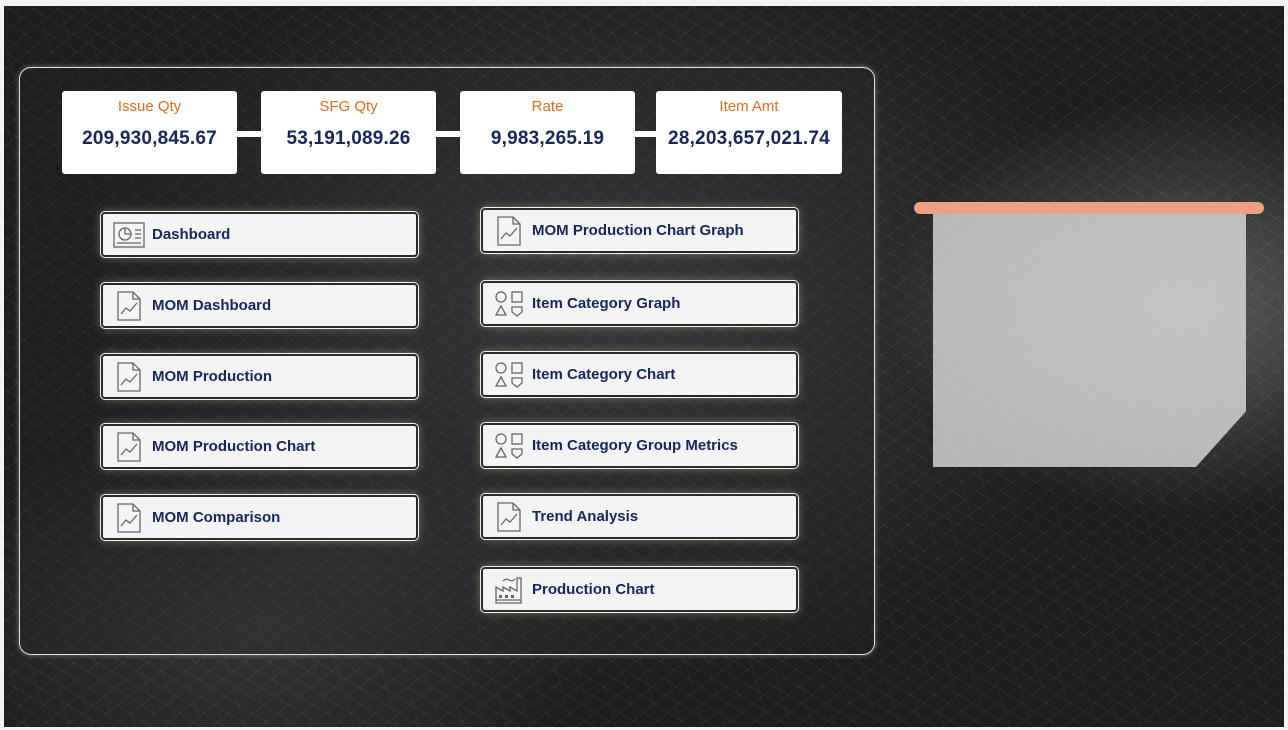 The width and height of the screenshot is (1288, 730). I want to click on nav-button-label: Item Category Graph, so click(606, 303).